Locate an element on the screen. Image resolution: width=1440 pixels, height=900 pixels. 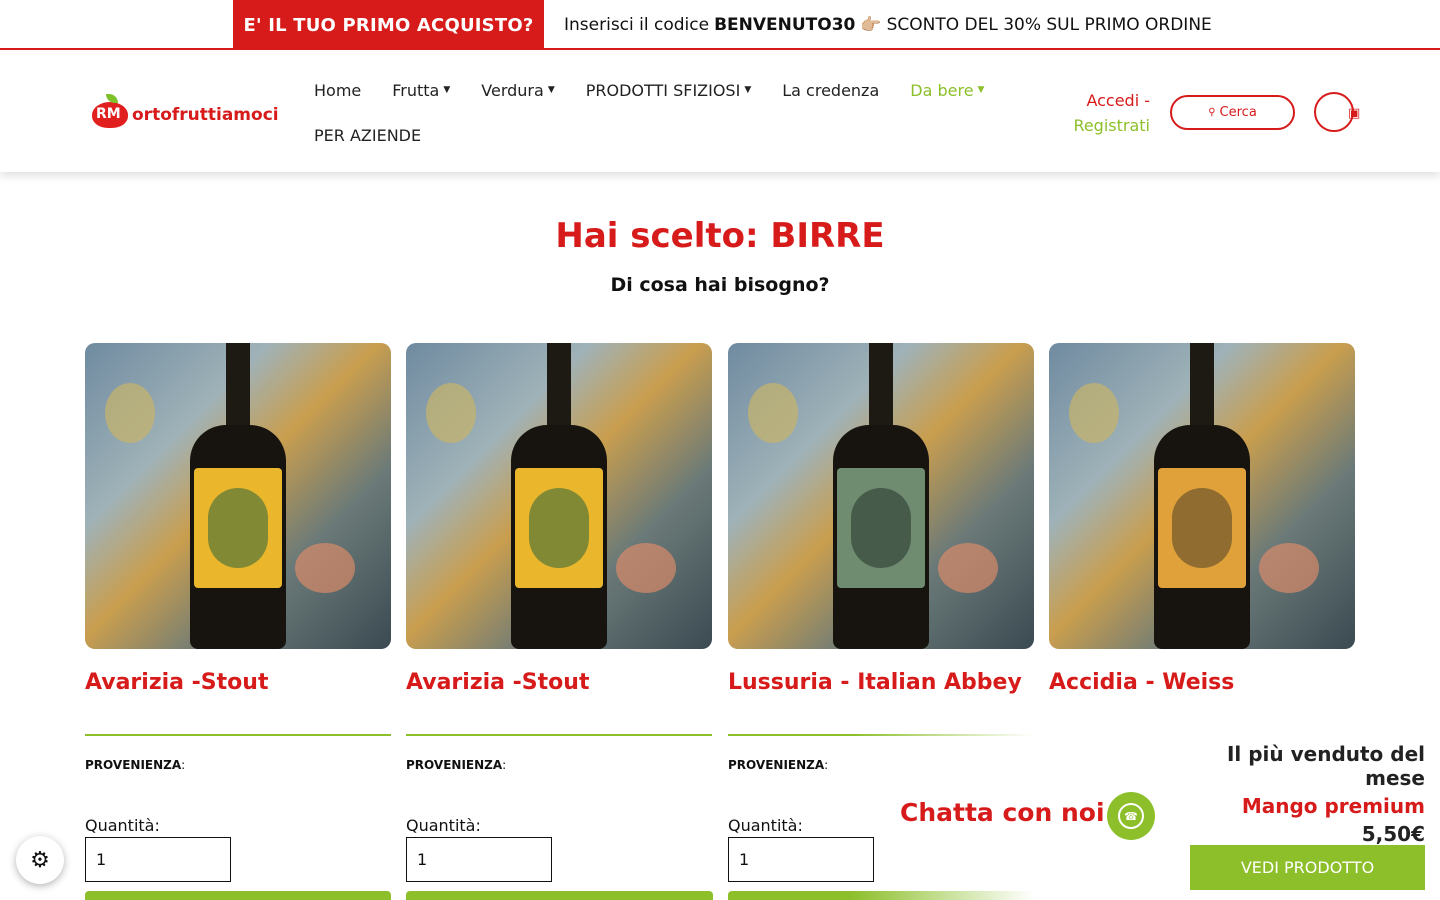
gear-icon: ⚙ is located at coordinates (40, 860).